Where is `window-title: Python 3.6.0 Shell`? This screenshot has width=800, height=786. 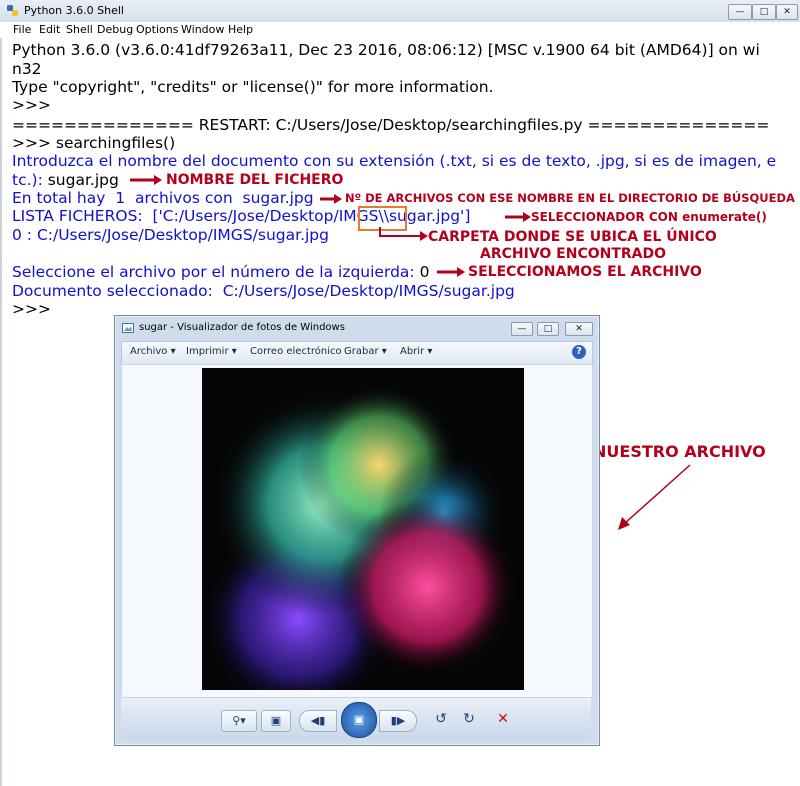
window-title: Python 3.6.0 Shell is located at coordinates (74, 10).